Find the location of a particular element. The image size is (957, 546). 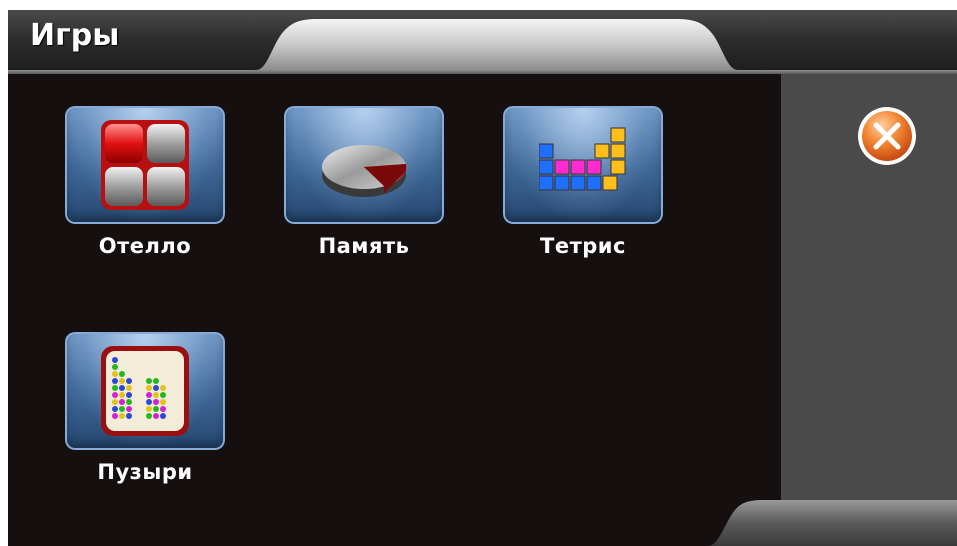

game-othello: Отелло is located at coordinates (145, 182).